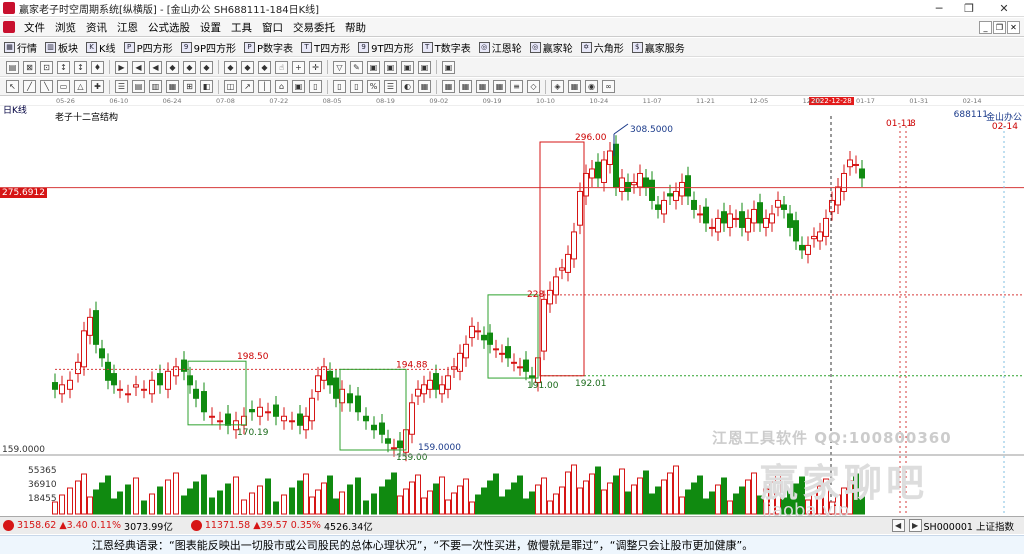 The height and width of the screenshot is (554, 1024). Describe the element at coordinates (281, 86) in the screenshot. I see `toolbar-tool-icon: ⌂` at that location.